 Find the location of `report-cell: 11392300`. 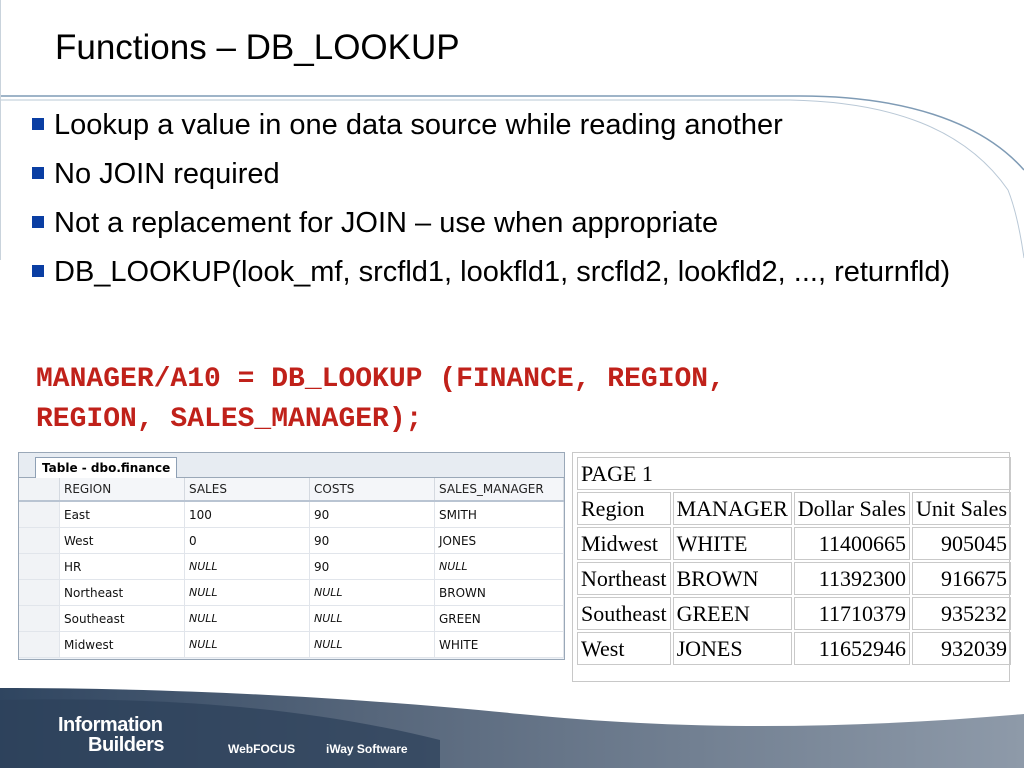

report-cell: 11392300 is located at coordinates (851, 578).